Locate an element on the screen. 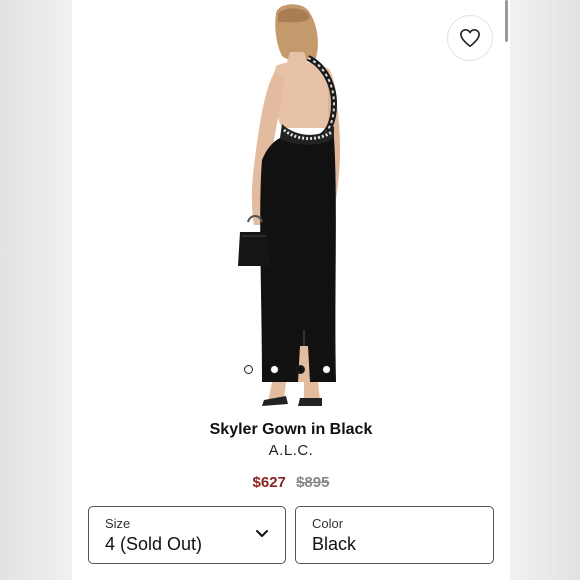 The image size is (580, 580). heart-icon is located at coordinates (470, 38).